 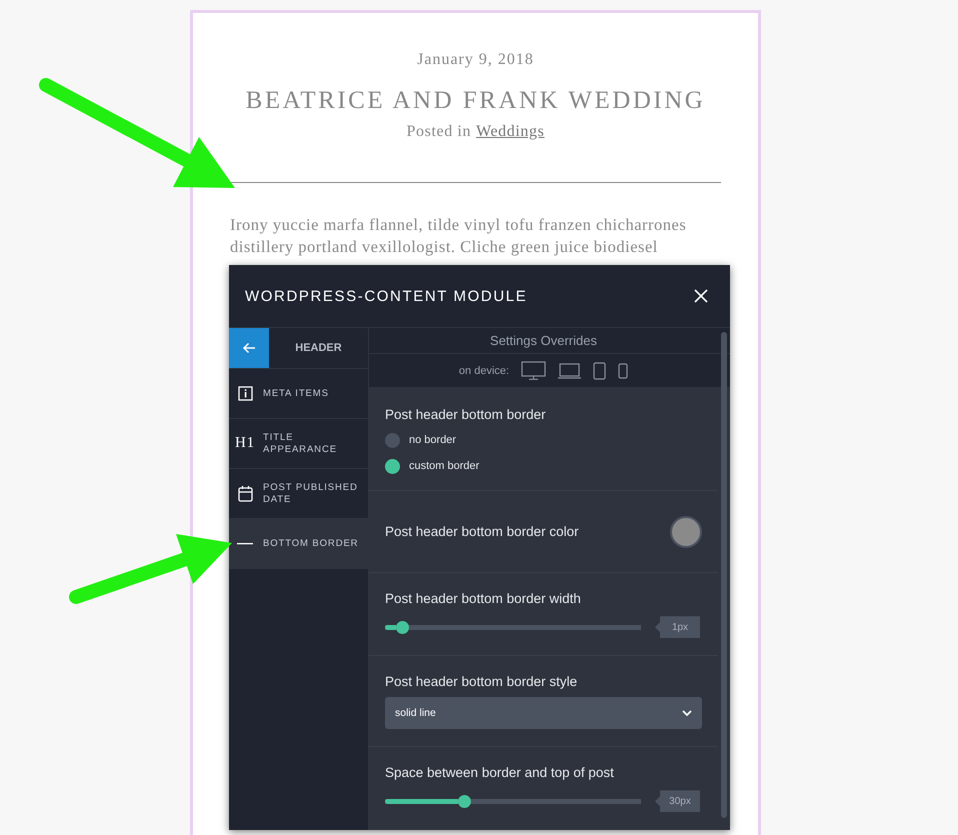 What do you see at coordinates (687, 713) in the screenshot?
I see `chevron-down-icon` at bounding box center [687, 713].